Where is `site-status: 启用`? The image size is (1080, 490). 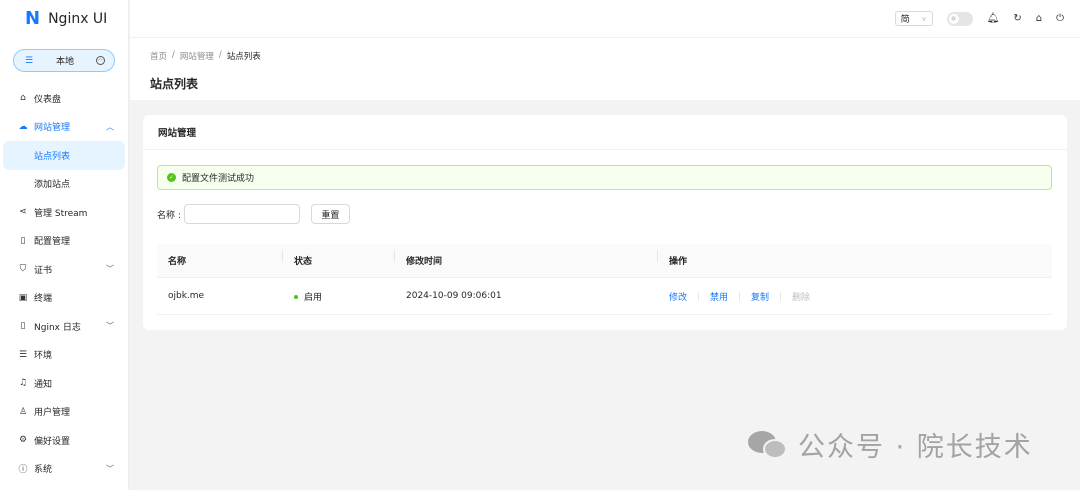 site-status: 启用 is located at coordinates (339, 296).